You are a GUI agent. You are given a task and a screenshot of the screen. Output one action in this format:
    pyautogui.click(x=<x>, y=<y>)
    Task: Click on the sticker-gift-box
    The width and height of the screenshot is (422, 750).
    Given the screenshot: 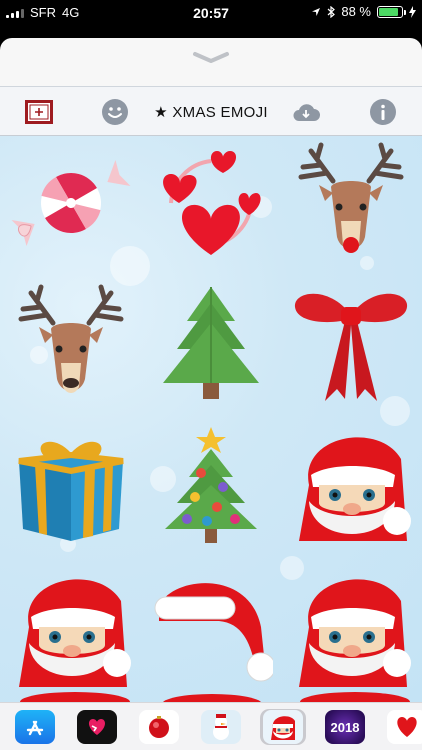 What is the action you would take?
    pyautogui.click(x=71, y=487)
    